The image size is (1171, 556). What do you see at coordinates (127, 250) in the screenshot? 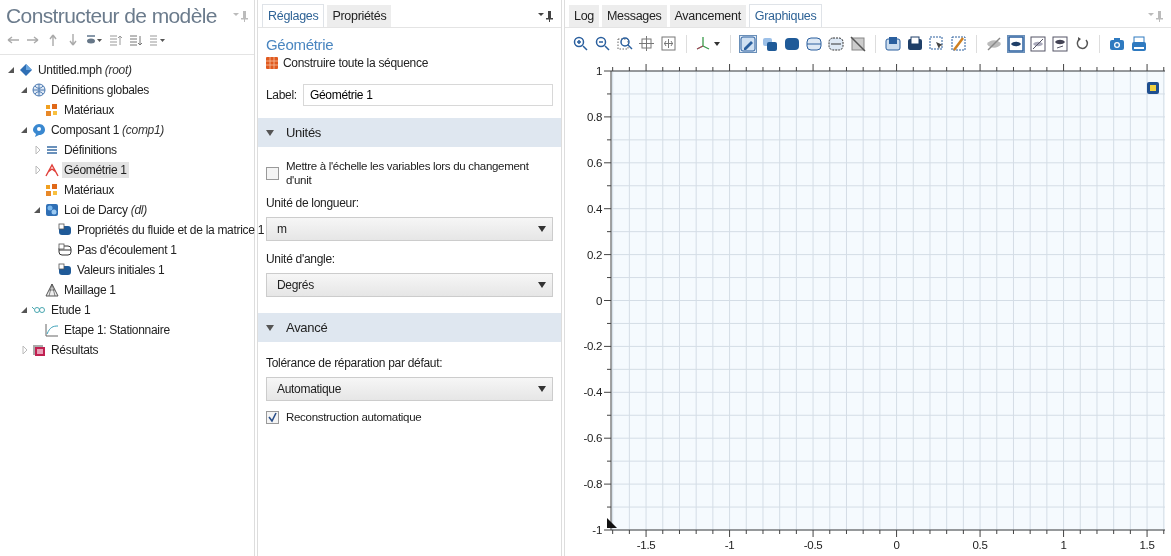
I see `tree-item: Pas d'écoulement 1` at bounding box center [127, 250].